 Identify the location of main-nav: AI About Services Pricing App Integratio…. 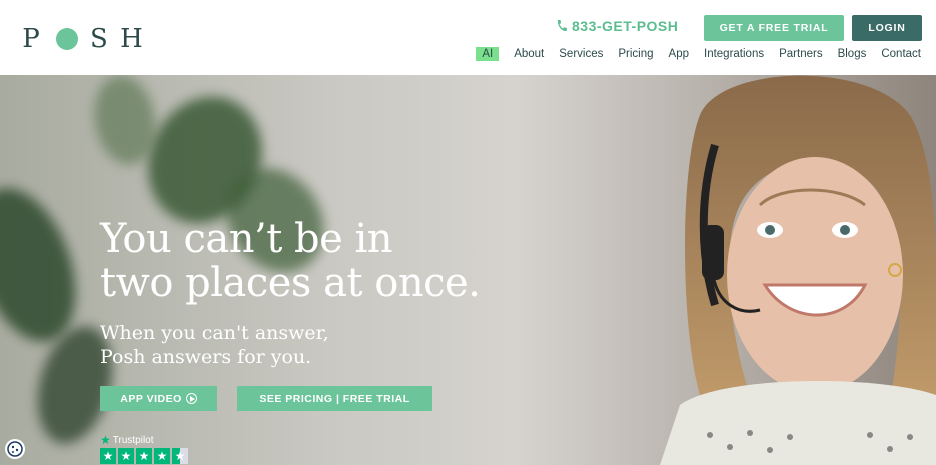
(691, 54).